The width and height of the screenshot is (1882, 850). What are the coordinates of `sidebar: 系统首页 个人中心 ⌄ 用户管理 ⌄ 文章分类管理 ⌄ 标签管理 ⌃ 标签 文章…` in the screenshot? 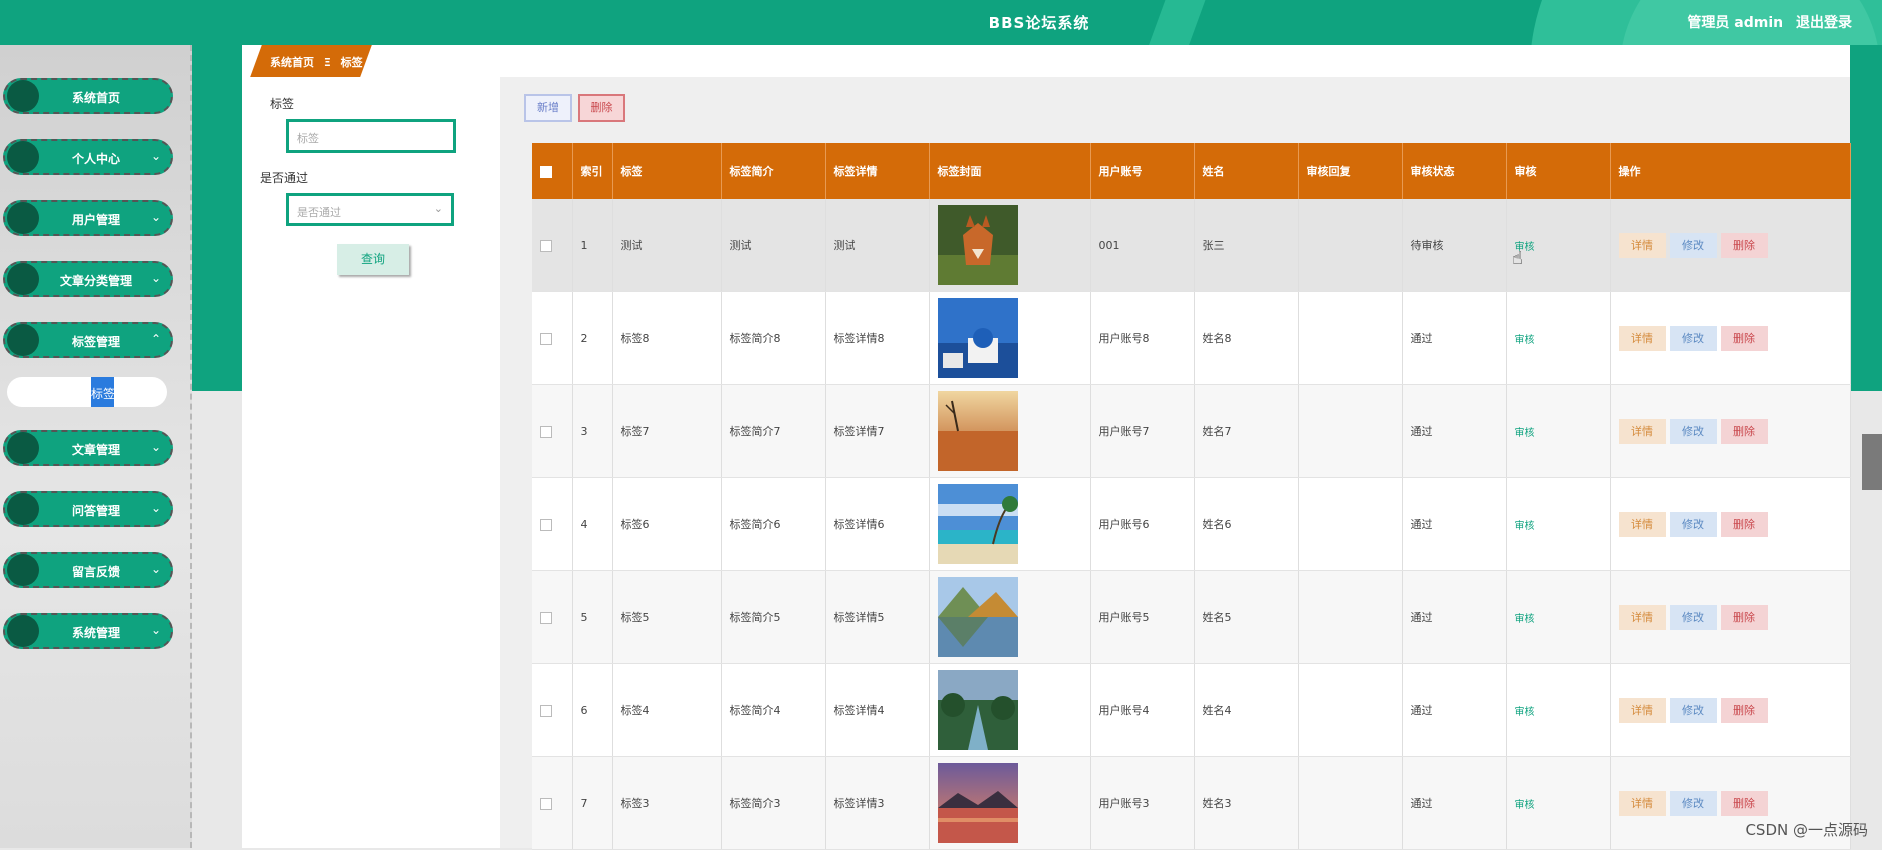 It's located at (96, 446).